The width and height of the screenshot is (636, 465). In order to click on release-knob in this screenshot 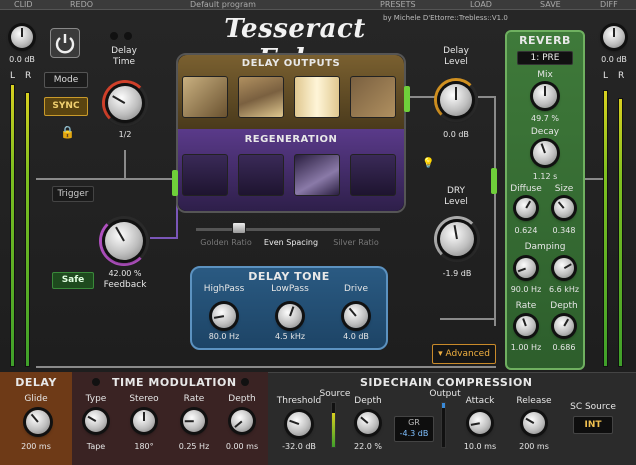, I will do `click(534, 423)`.